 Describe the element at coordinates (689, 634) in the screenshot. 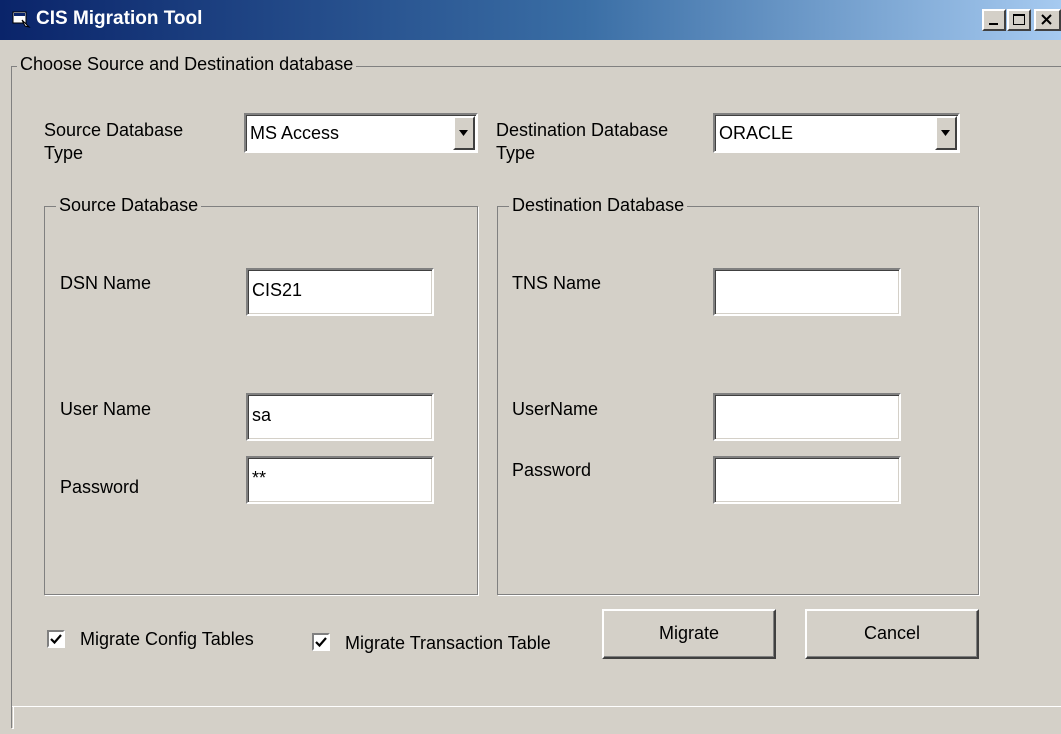

I see `migrate-button: Migrate` at that location.